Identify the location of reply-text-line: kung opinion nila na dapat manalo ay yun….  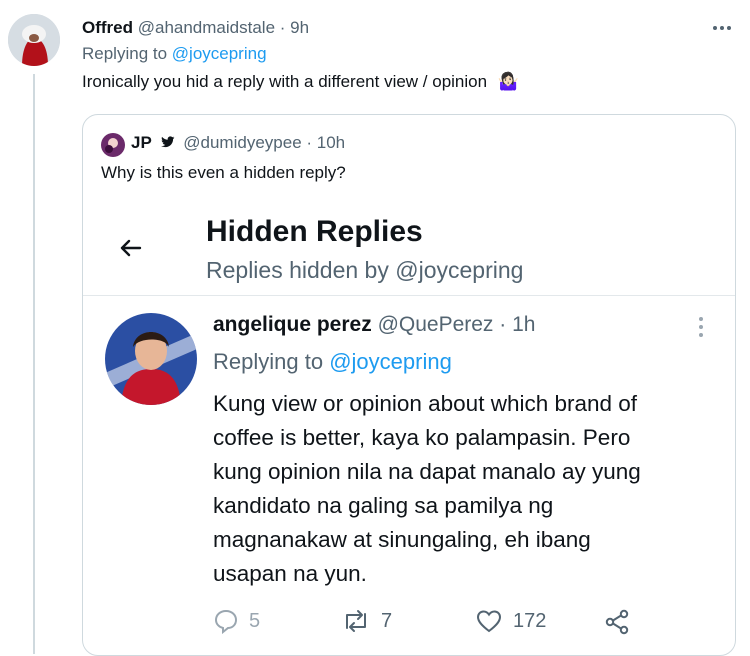
(427, 471).